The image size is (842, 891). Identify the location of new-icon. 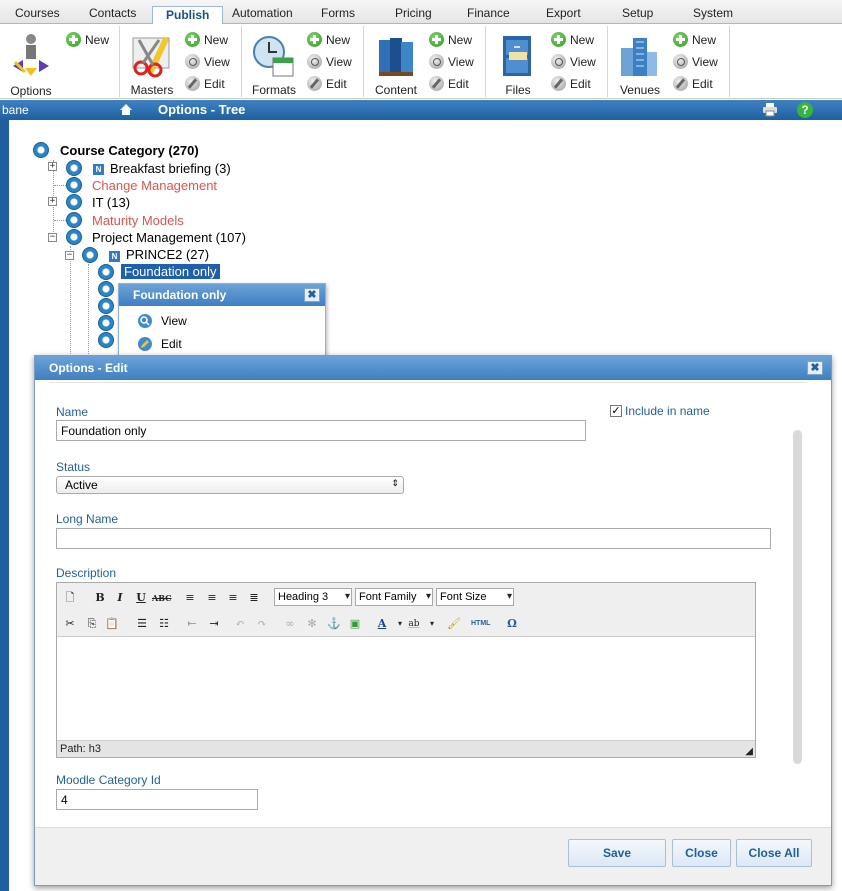
(73, 39).